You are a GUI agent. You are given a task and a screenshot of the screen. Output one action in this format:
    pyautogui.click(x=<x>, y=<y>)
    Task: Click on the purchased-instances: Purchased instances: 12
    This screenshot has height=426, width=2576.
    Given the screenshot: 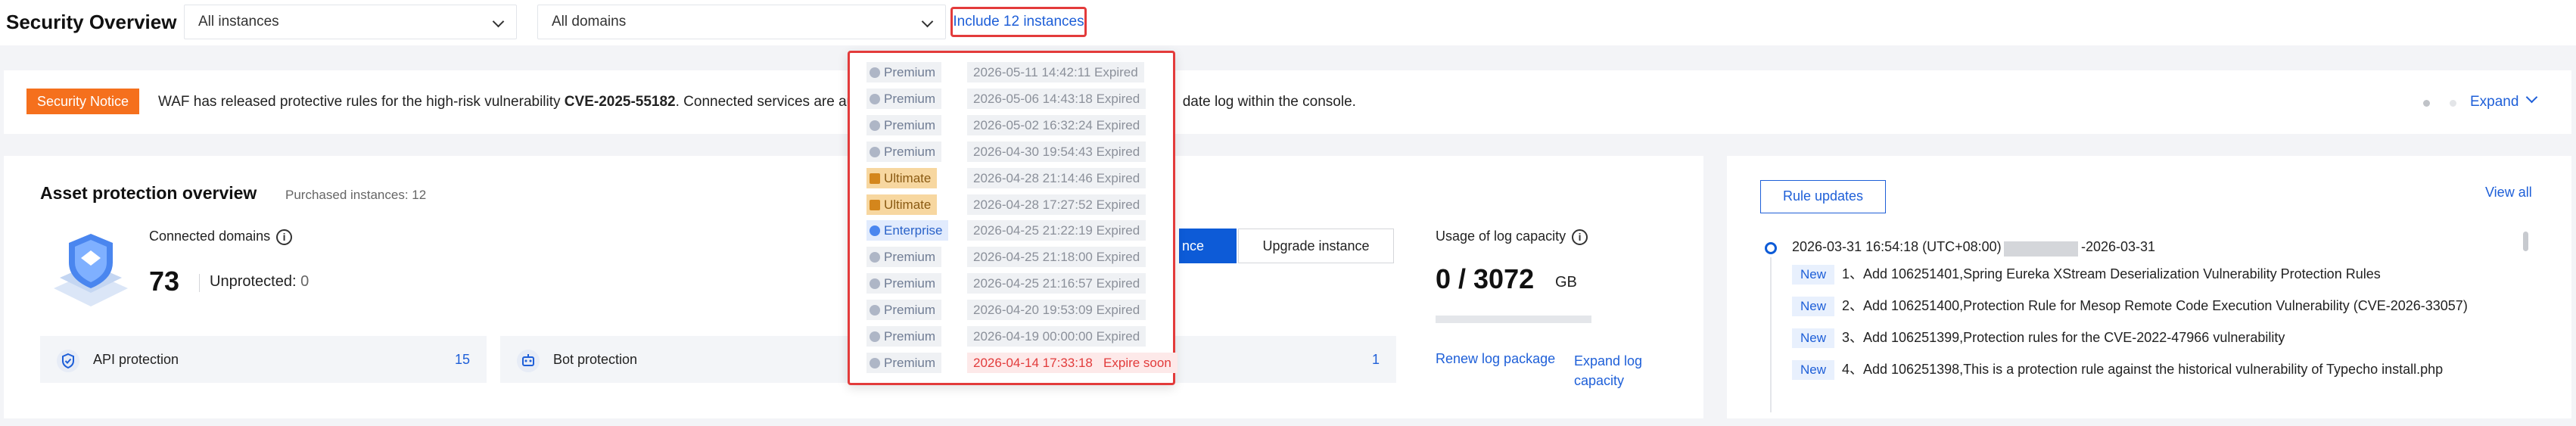 What is the action you would take?
    pyautogui.click(x=356, y=195)
    